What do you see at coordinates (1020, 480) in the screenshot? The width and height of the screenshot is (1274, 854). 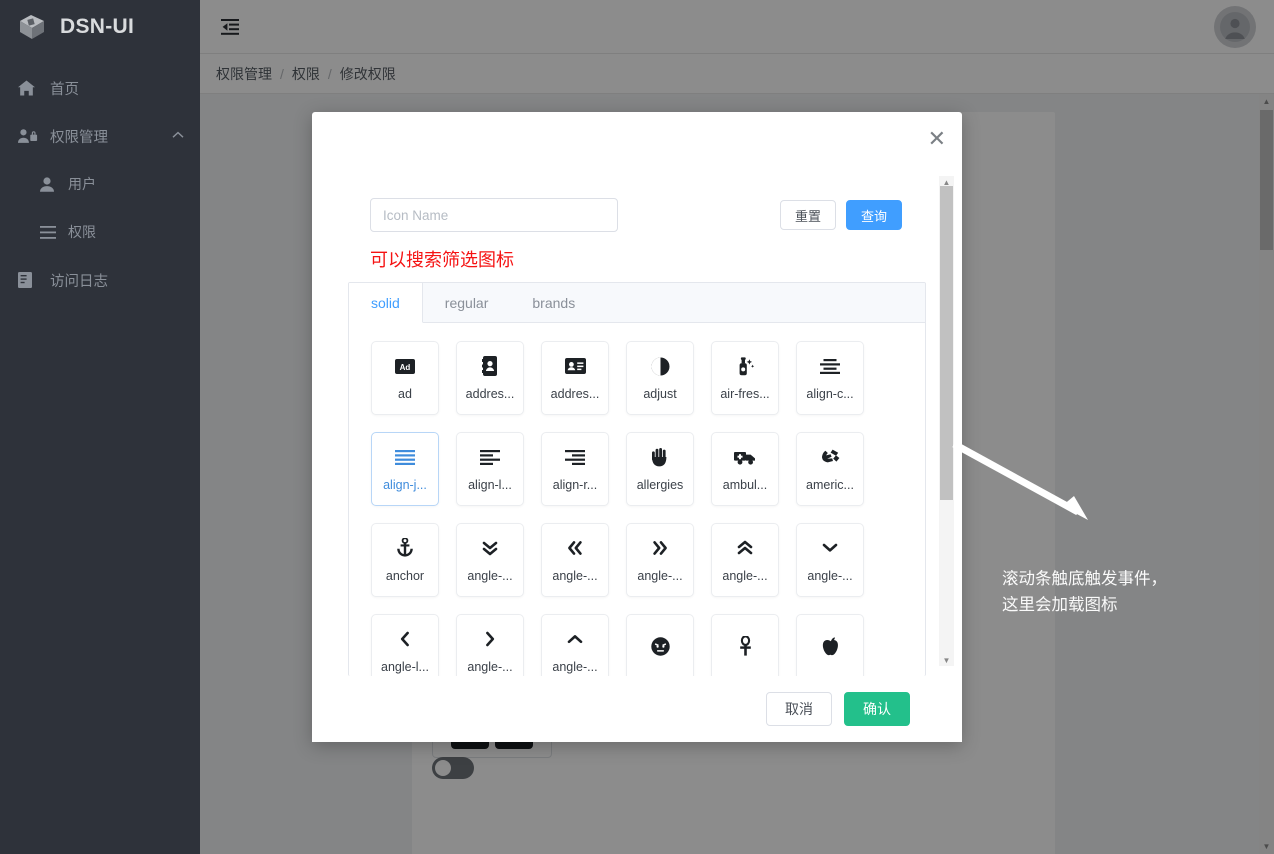 I see `arrow-pointer-icon` at bounding box center [1020, 480].